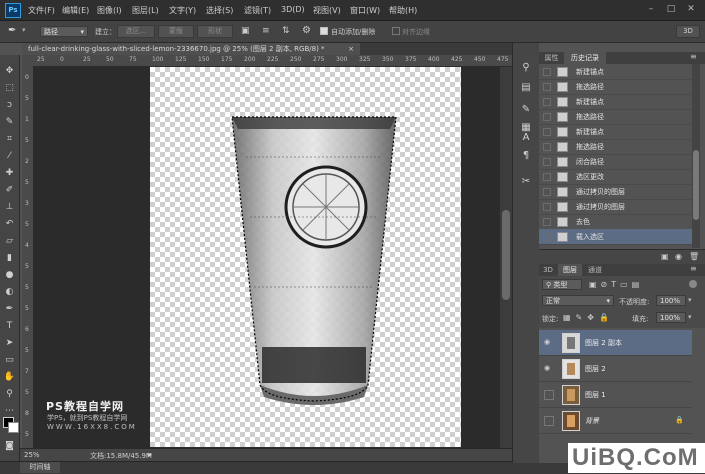 The height and width of the screenshot is (474, 705). Describe the element at coordinates (671, 9) in the screenshot. I see `maximize-button: □` at that location.